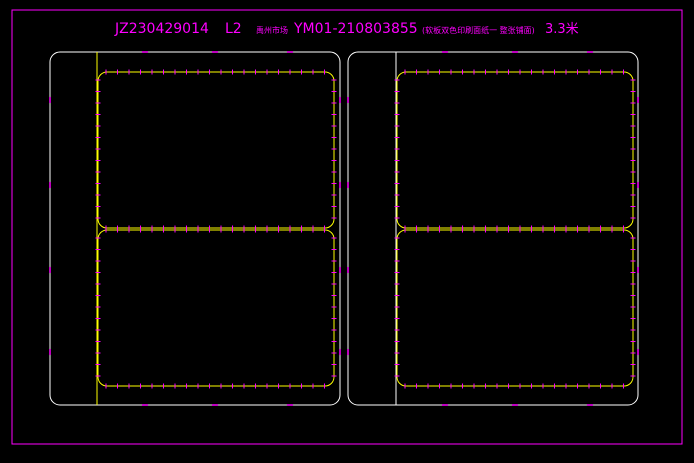 The width and height of the screenshot is (694, 463). Describe the element at coordinates (272, 30) in the screenshot. I see `title-customer: 禹州市场` at that location.